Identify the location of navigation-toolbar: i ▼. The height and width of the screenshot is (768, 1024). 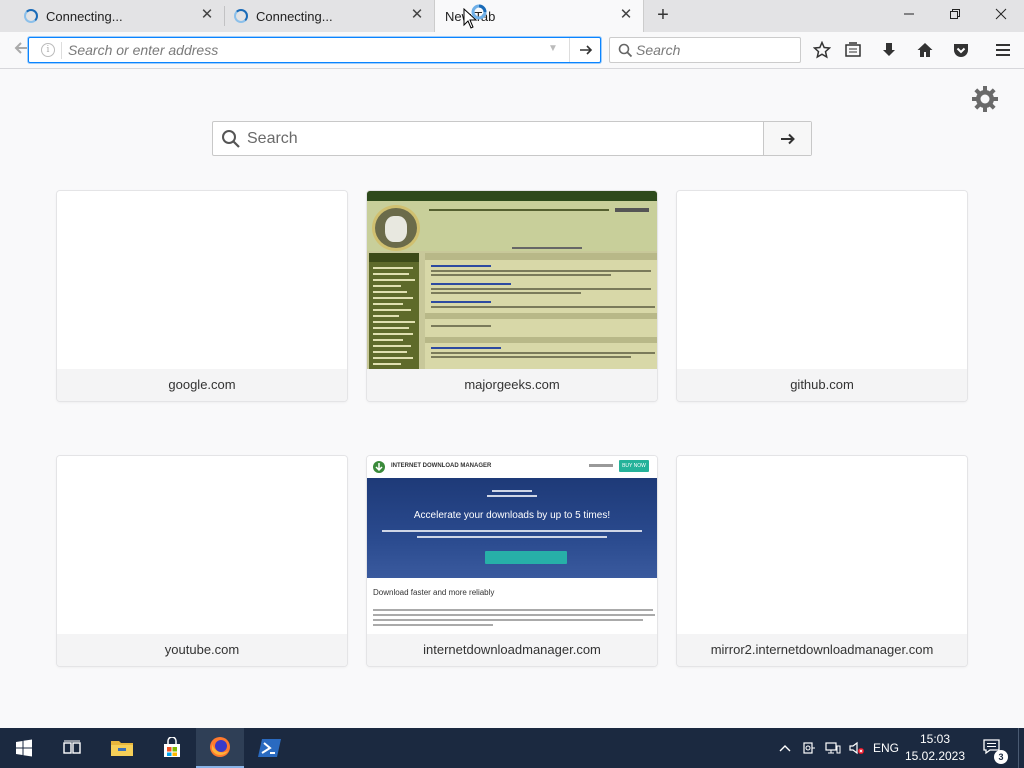
(512, 50).